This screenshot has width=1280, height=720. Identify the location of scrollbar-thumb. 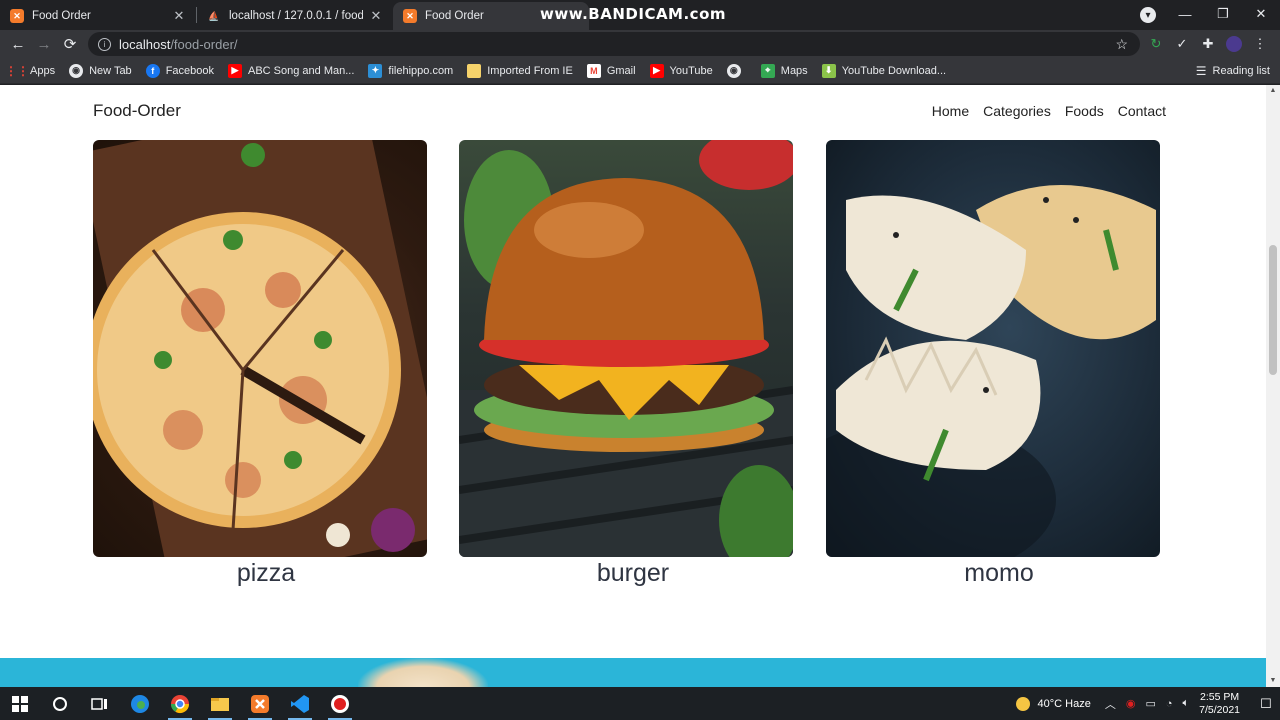
(1273, 310).